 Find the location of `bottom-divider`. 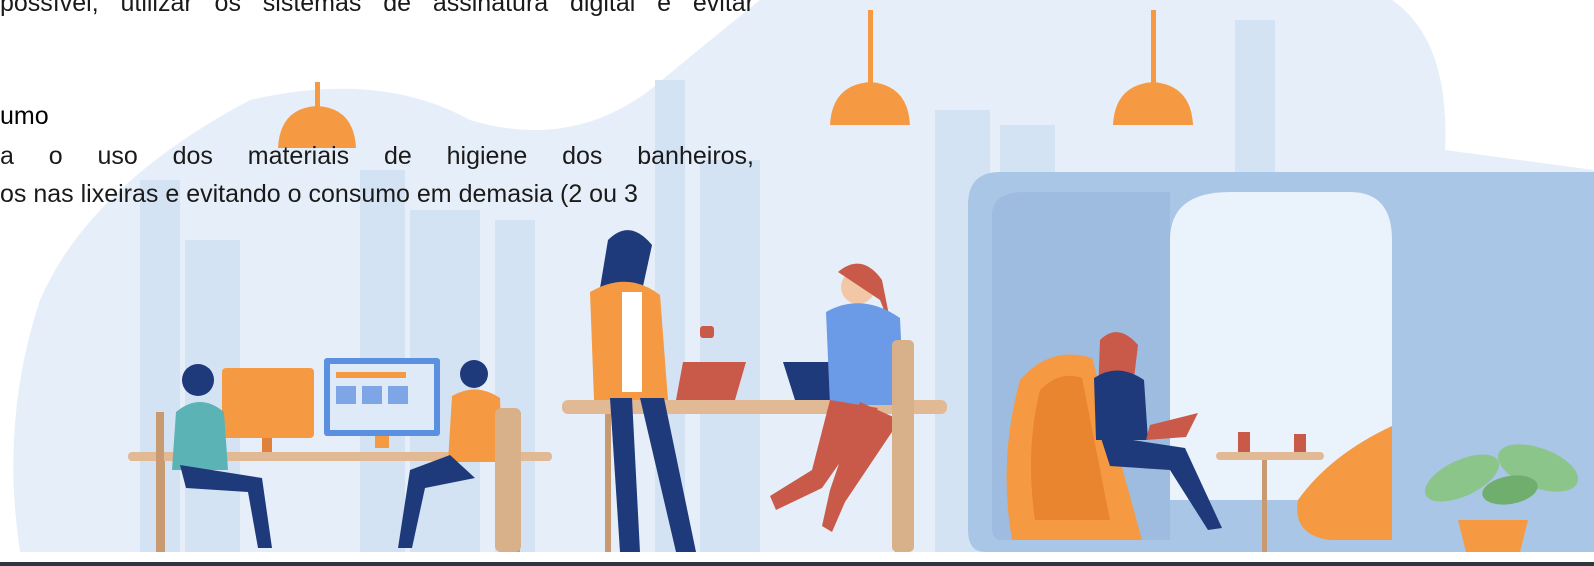

bottom-divider is located at coordinates (797, 564).